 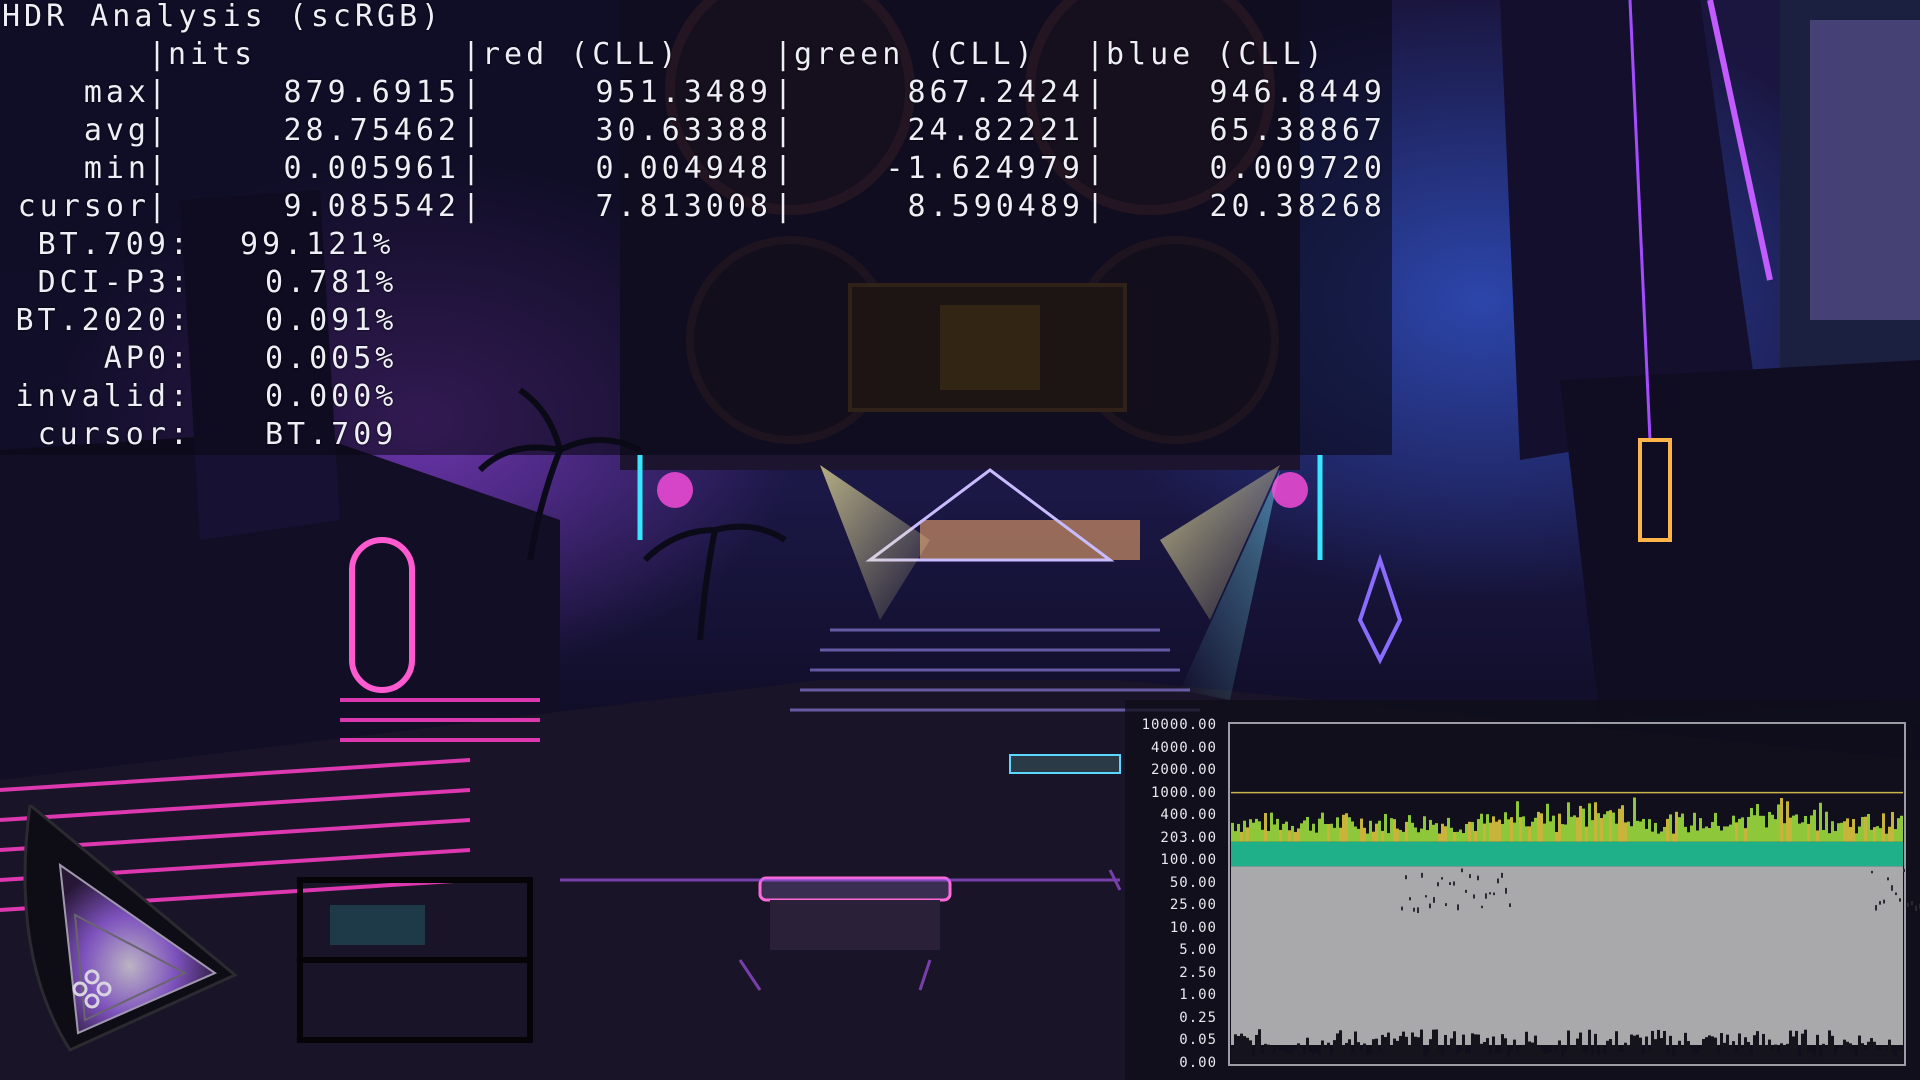 What do you see at coordinates (103, 396) in the screenshot?
I see `gamut-label-invalid: invalid:` at bounding box center [103, 396].